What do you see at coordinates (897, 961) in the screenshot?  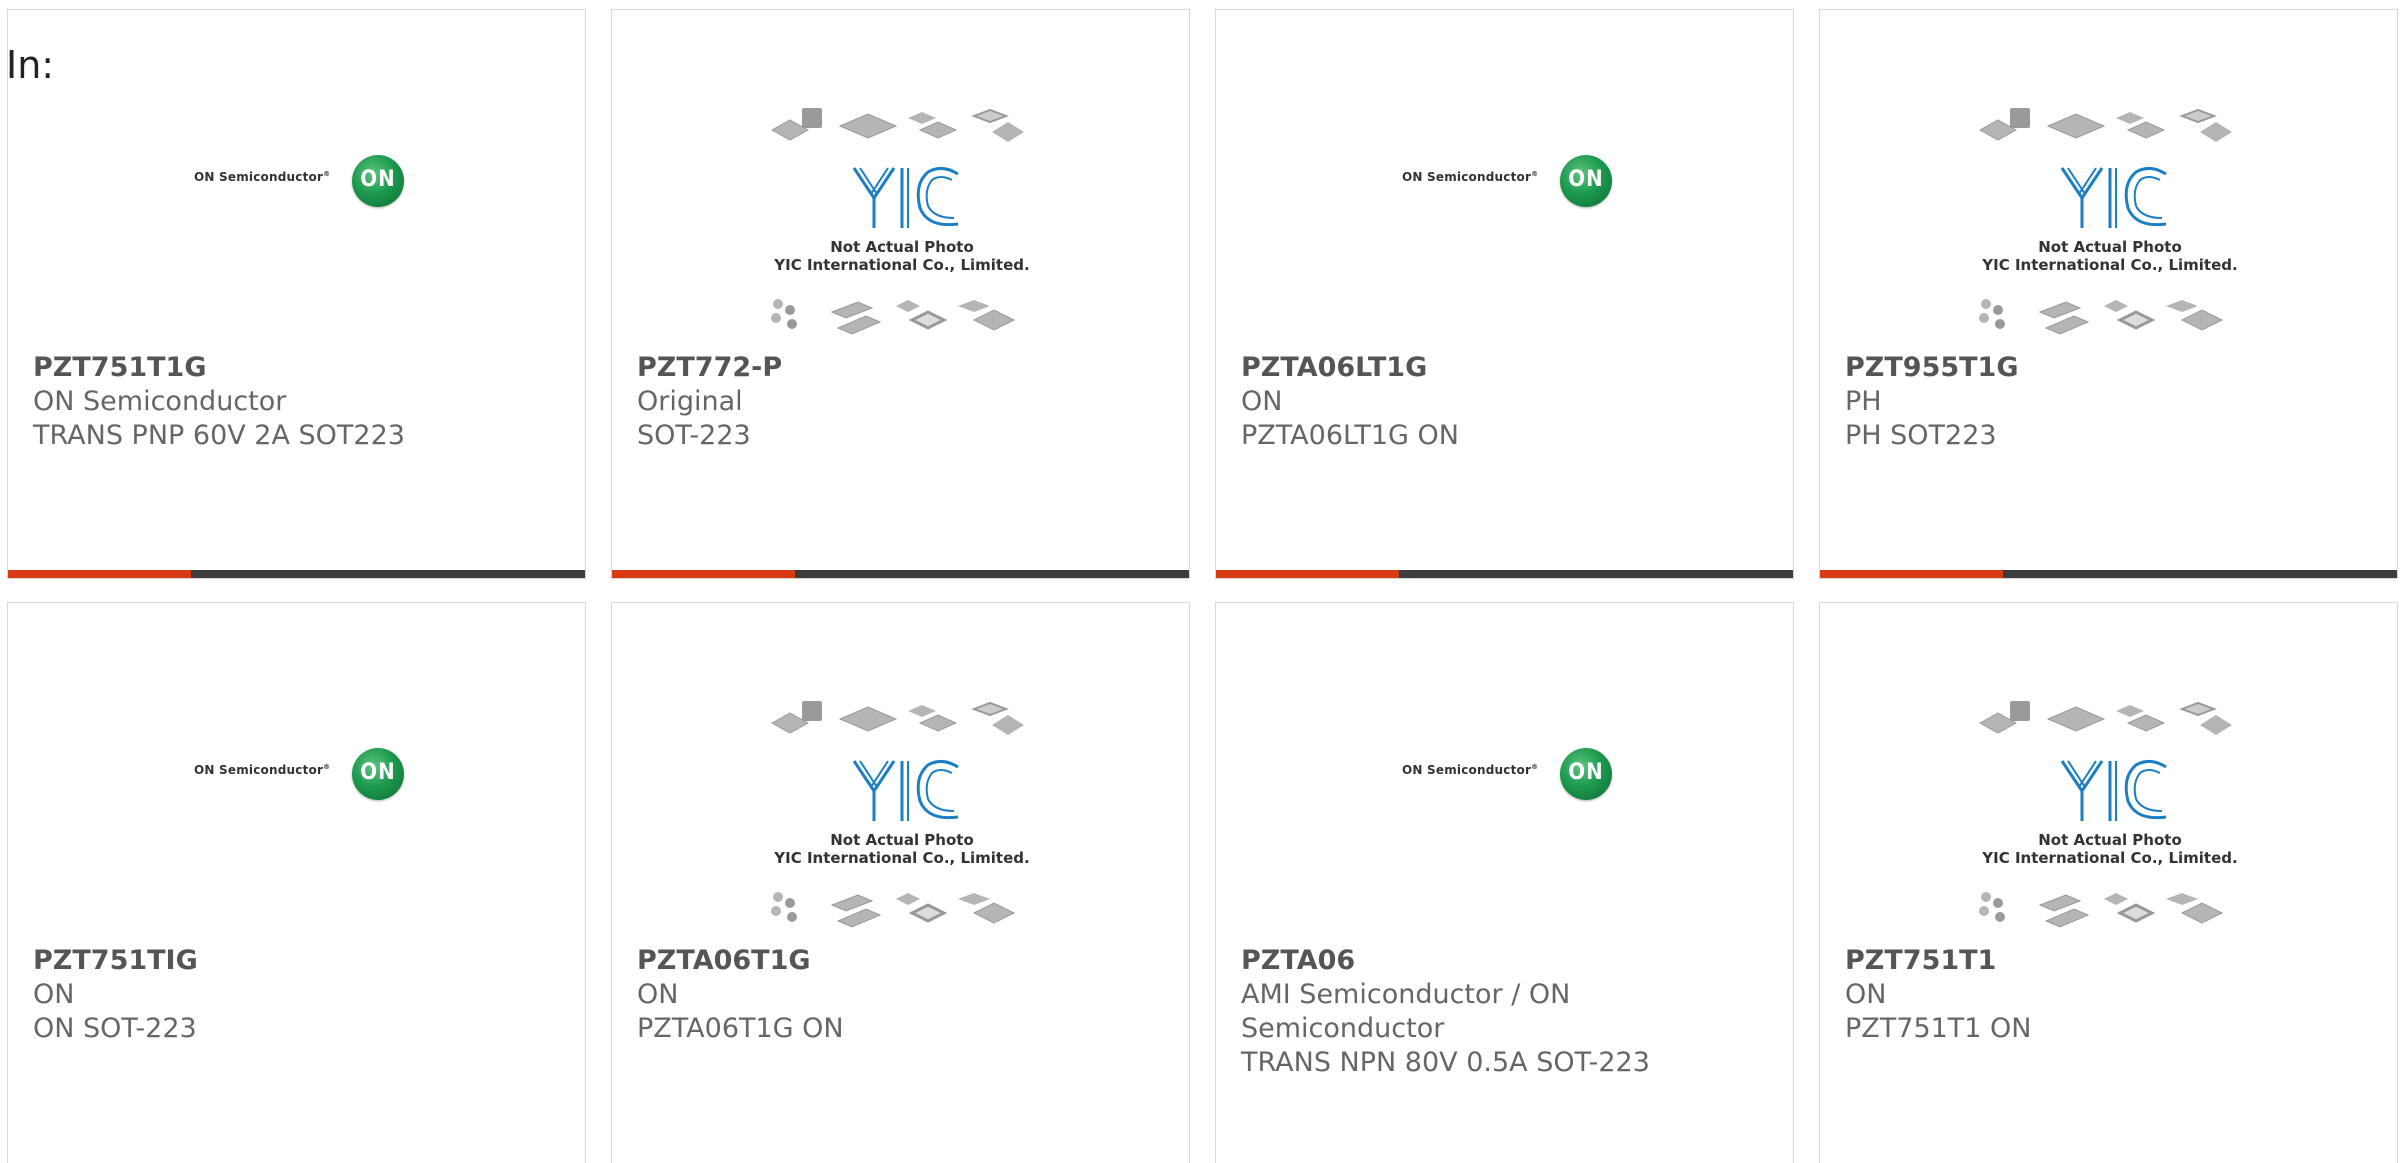 I see `product-part-number: PZTA06T1G` at bounding box center [897, 961].